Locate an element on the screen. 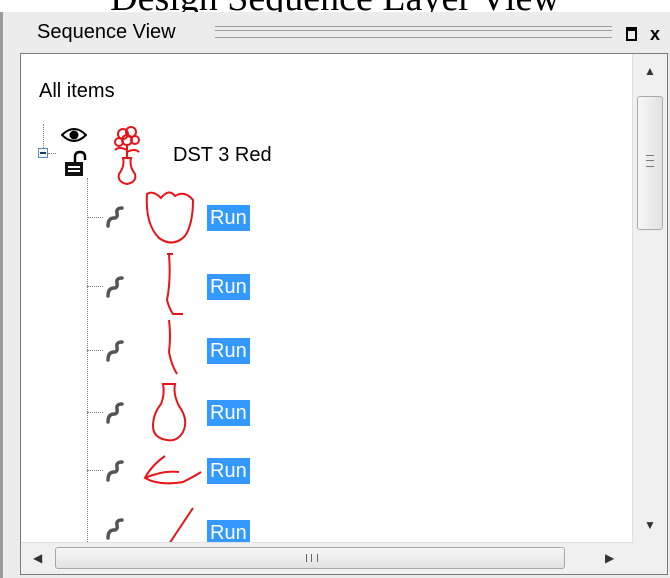 The height and width of the screenshot is (578, 670). vertical-line-preview is located at coordinates (173, 349).